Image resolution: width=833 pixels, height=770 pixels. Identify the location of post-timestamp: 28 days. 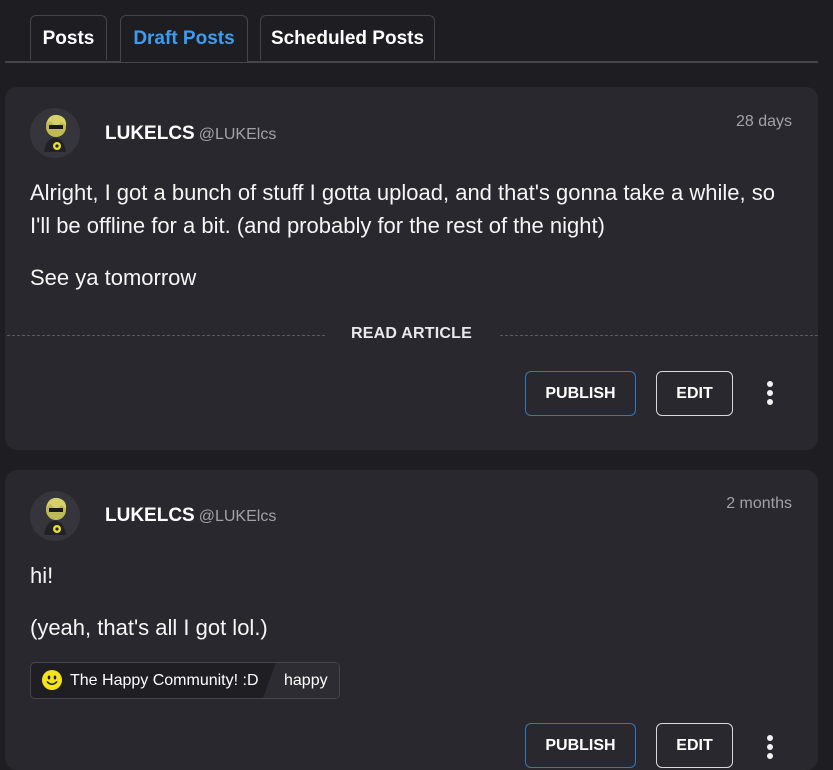
(763, 121).